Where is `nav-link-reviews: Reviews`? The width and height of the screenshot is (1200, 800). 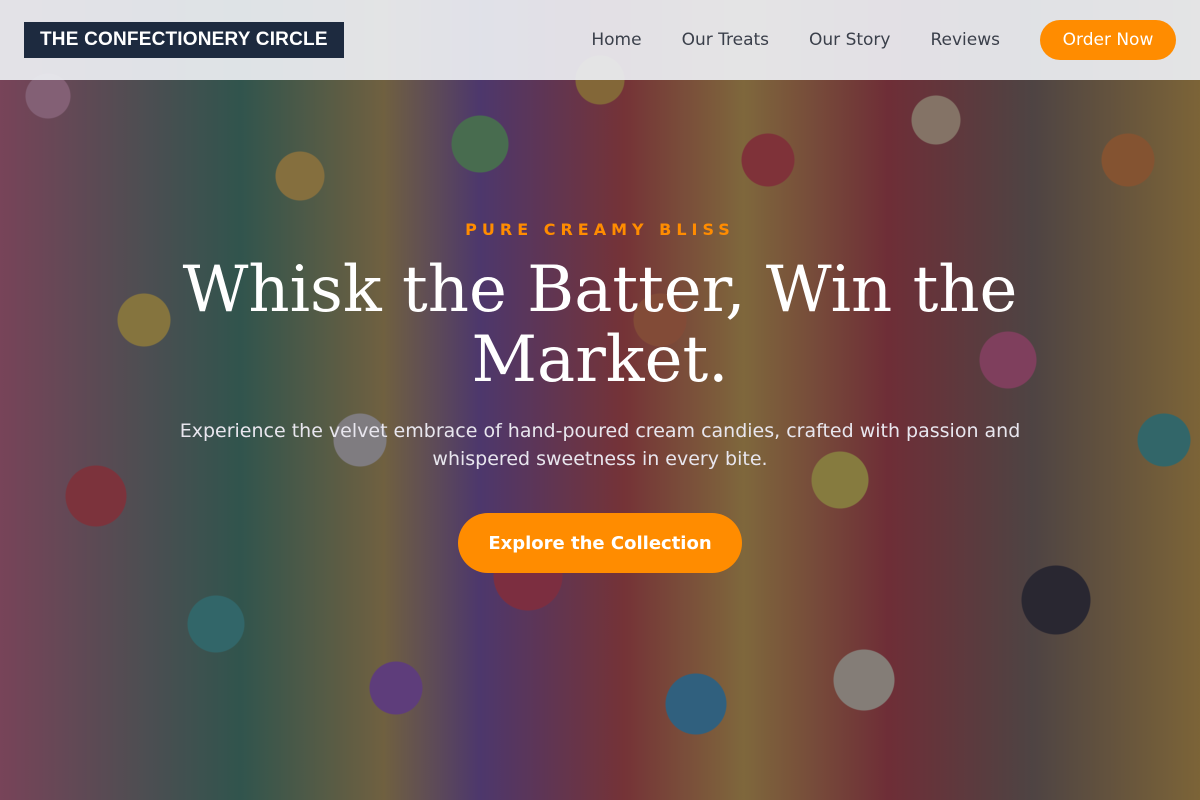 nav-link-reviews: Reviews is located at coordinates (965, 40).